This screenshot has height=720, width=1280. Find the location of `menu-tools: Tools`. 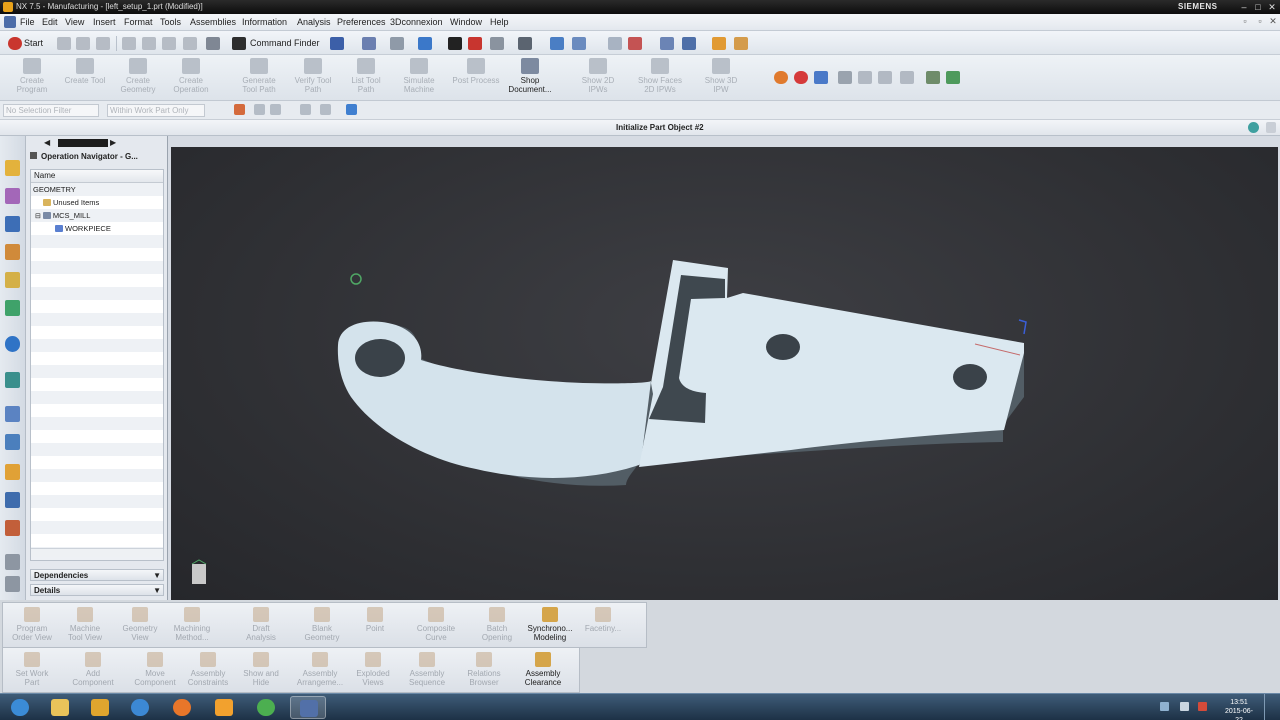

menu-tools: Tools is located at coordinates (170, 22).